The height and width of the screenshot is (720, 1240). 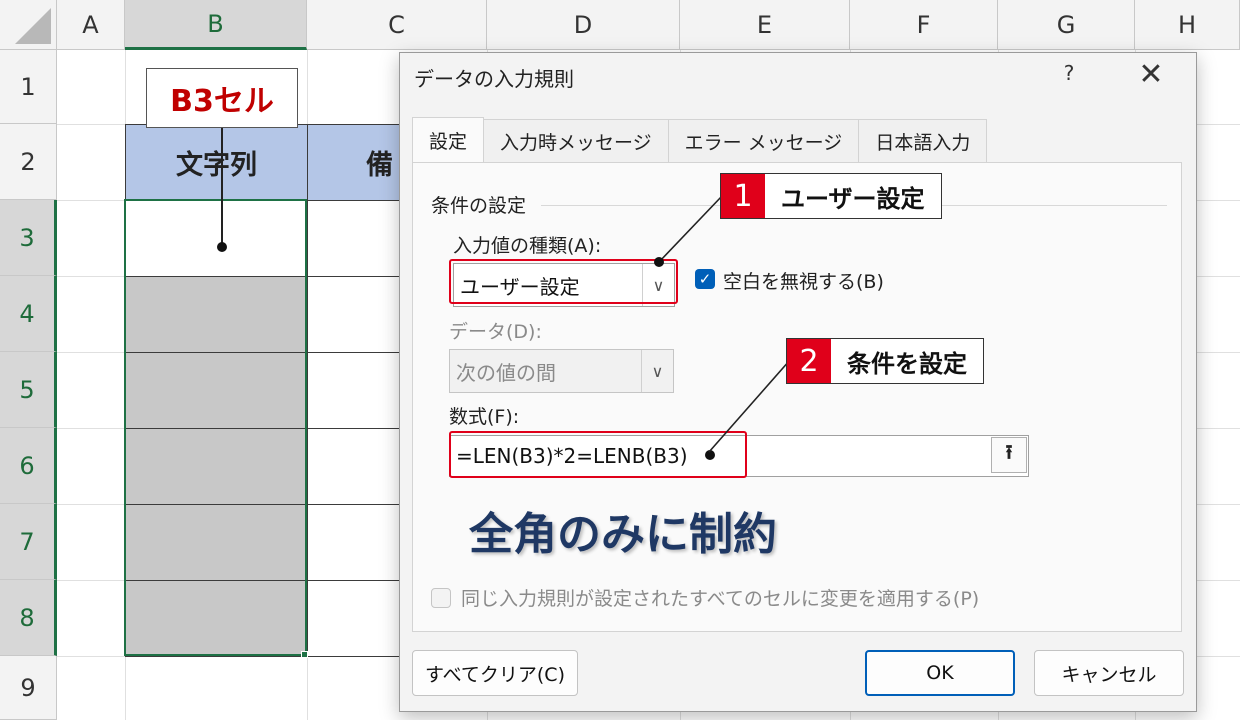 I want to click on step-badge-1: 1 ユーザー設定, so click(x=831, y=196).